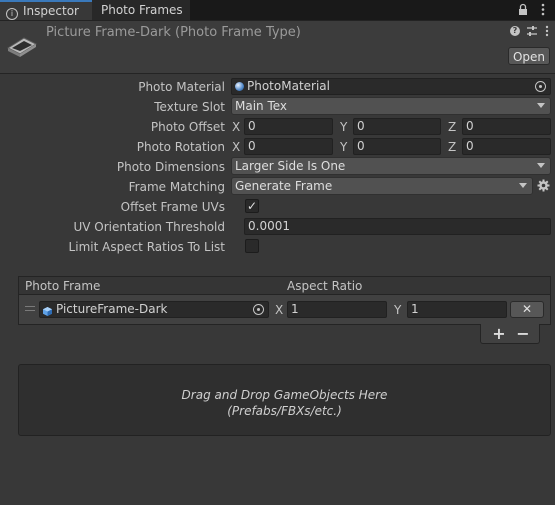 The height and width of the screenshot is (505, 555). I want to click on photo-rotation-label: Photo Rotation, so click(180, 147).